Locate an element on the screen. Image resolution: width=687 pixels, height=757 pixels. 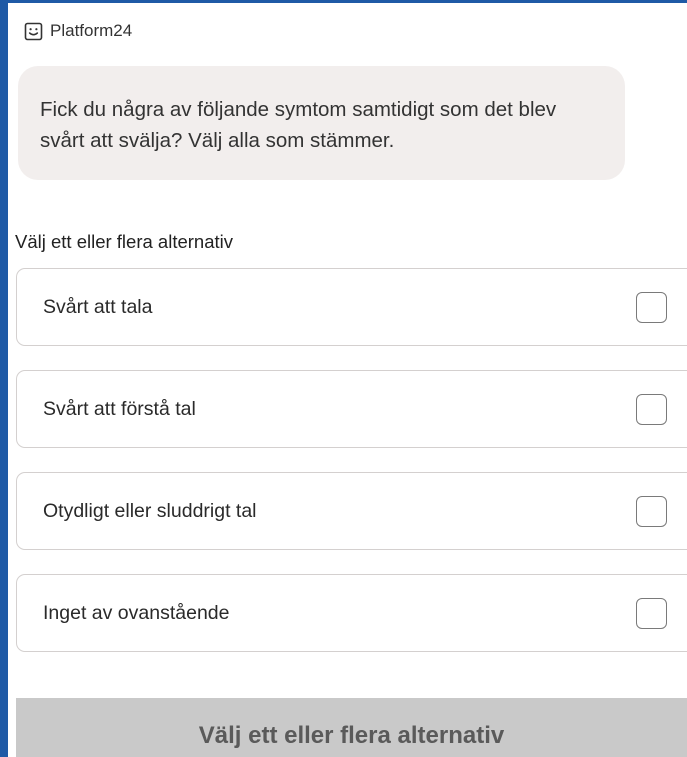
submit-button-label: Välj ett eller flera alternativ is located at coordinates (351, 735).